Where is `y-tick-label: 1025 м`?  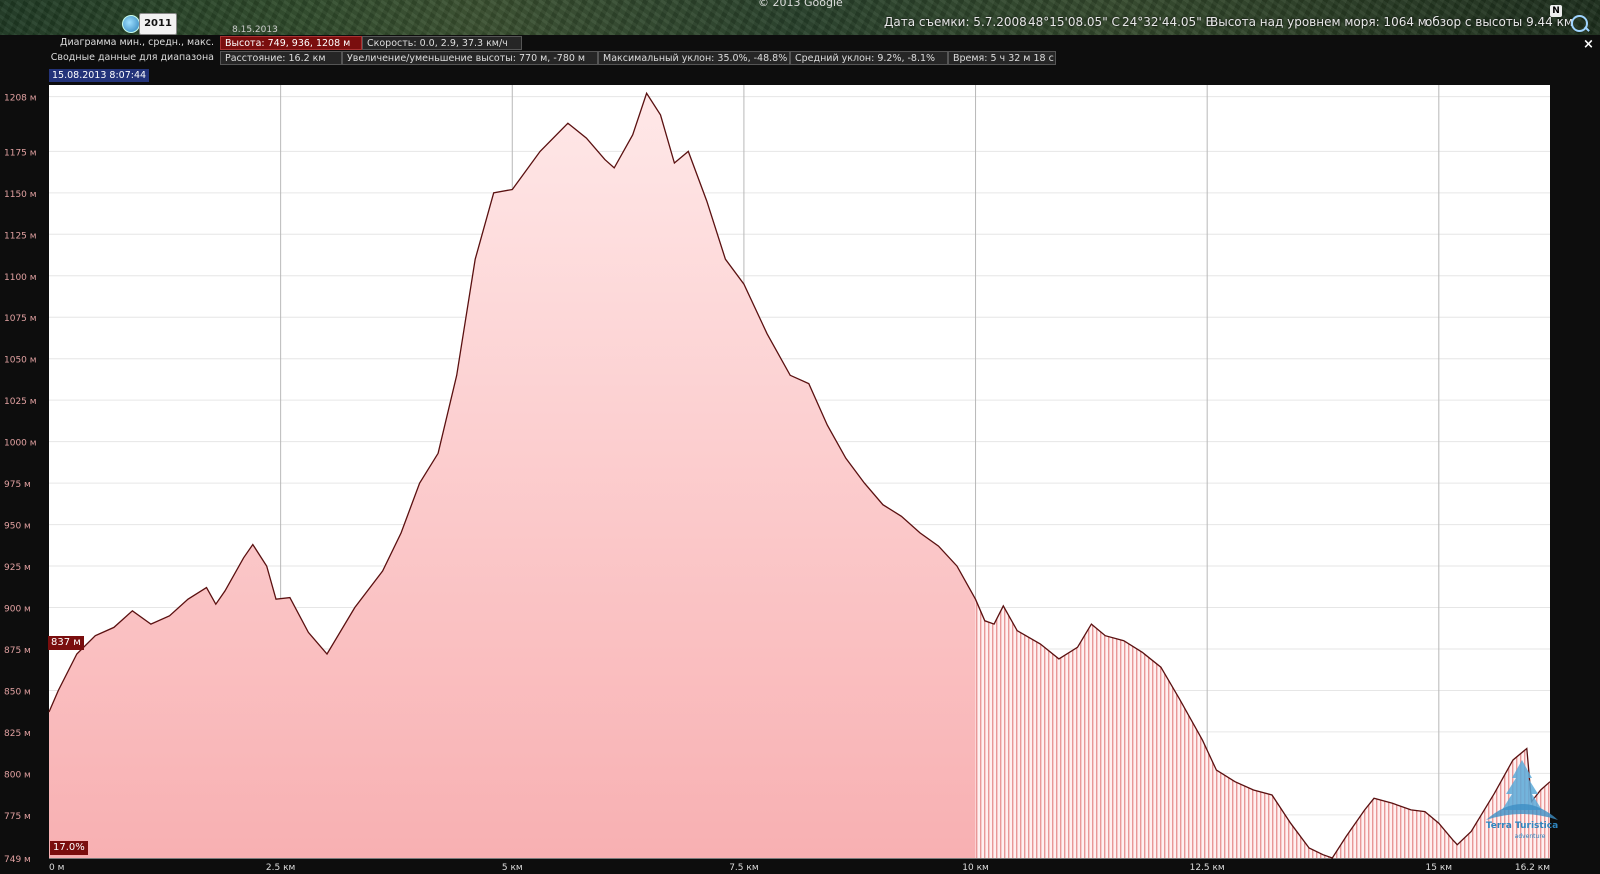
y-tick-label: 1025 м is located at coordinates (20, 402).